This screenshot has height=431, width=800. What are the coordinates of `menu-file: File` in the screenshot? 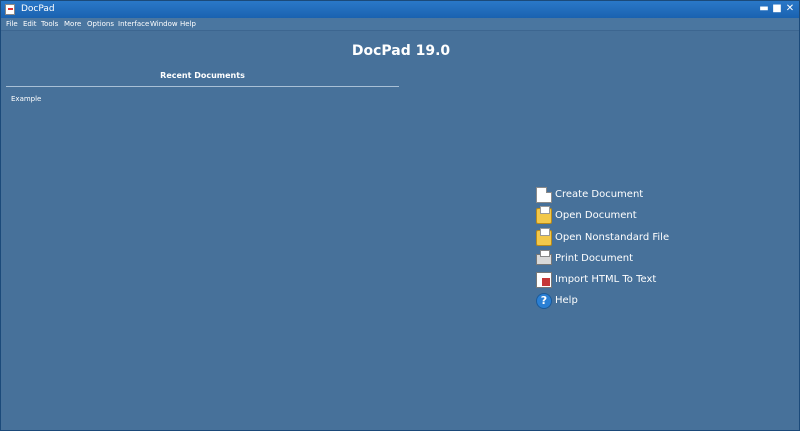 It's located at (12, 24).